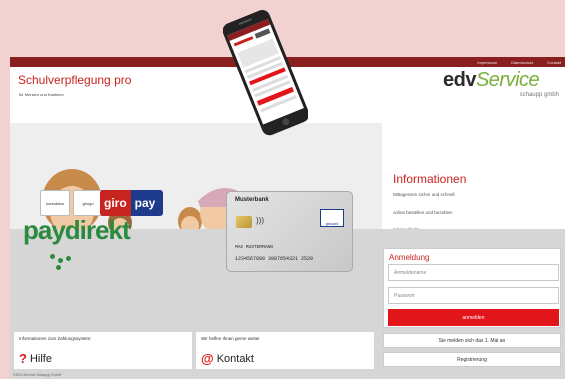 The height and width of the screenshot is (379, 565). Describe the element at coordinates (472, 359) in the screenshot. I see `register-button: Registrierung` at that location.